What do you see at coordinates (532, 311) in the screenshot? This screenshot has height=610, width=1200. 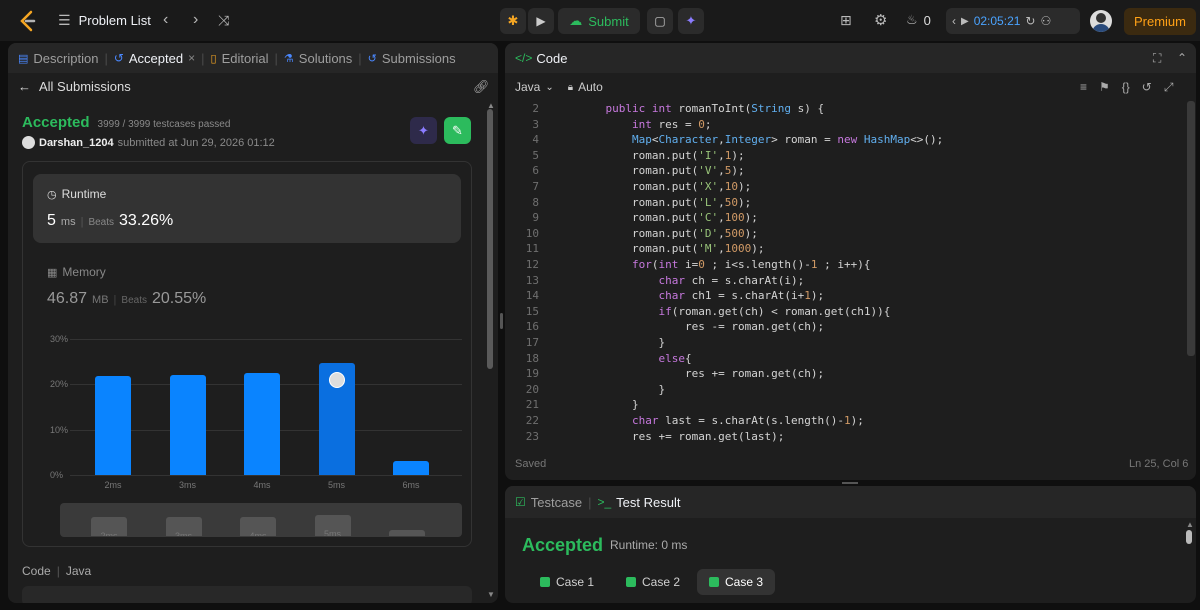 I see `line-number: 15` at bounding box center [532, 311].